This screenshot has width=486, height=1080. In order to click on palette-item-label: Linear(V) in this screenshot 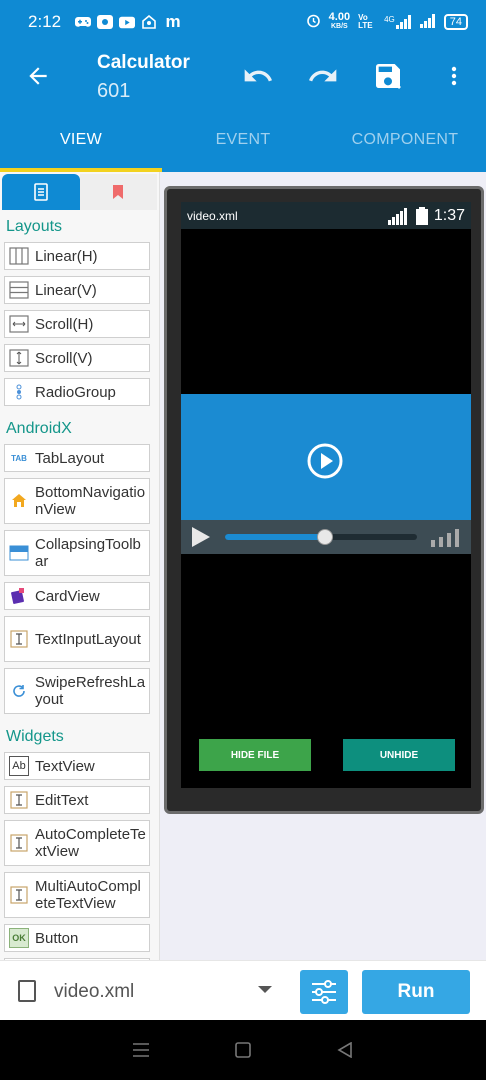, I will do `click(66, 290)`.